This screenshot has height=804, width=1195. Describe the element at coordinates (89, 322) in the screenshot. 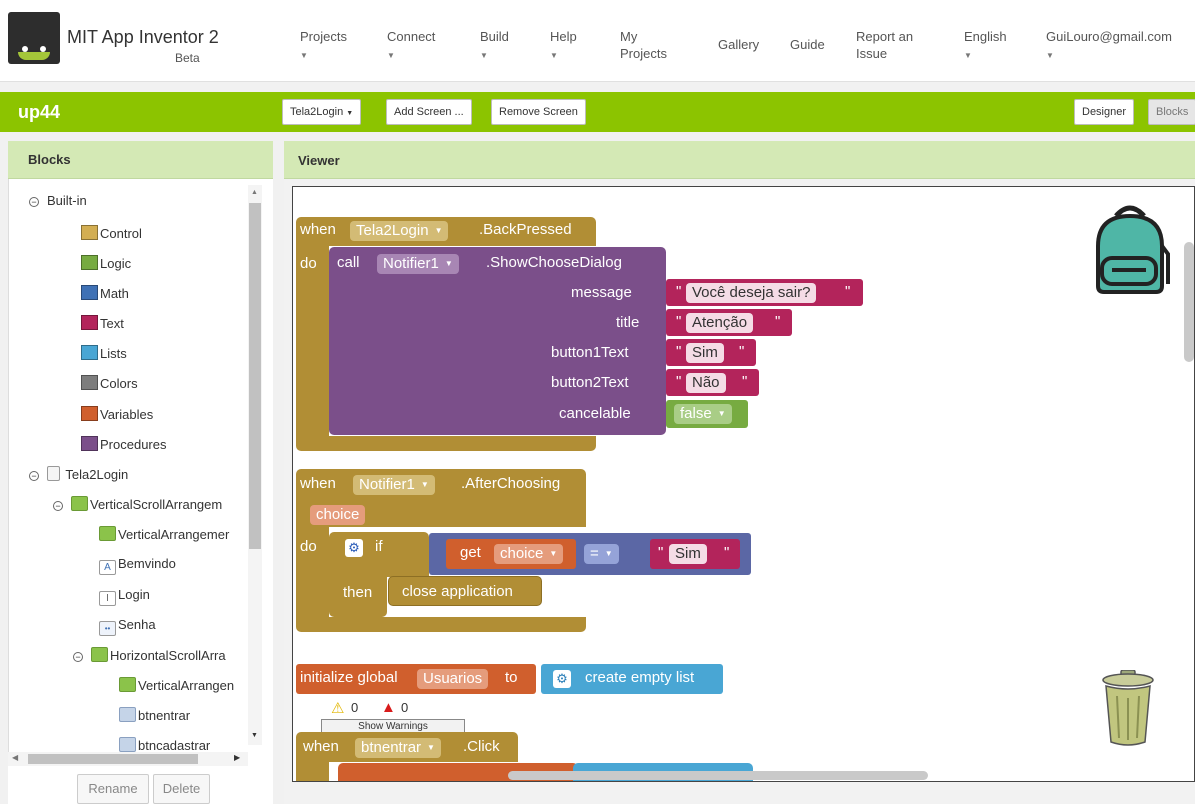

I see `text-swatch-icon` at that location.